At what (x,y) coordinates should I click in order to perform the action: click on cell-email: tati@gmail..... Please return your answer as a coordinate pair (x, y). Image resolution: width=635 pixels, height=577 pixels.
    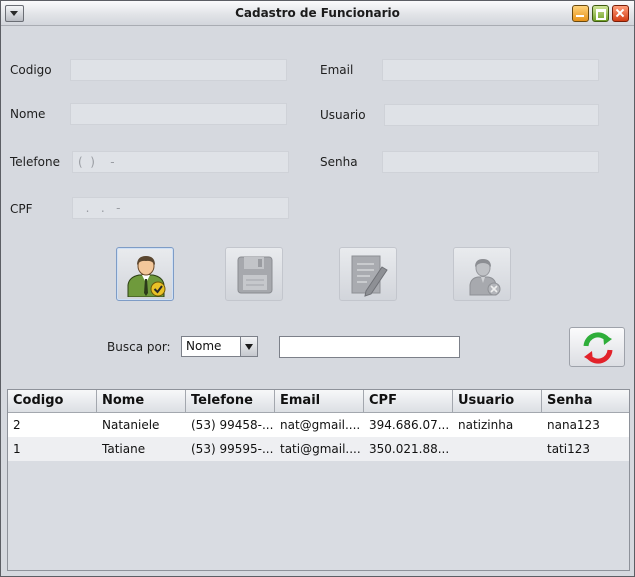
    Looking at the image, I should click on (320, 449).